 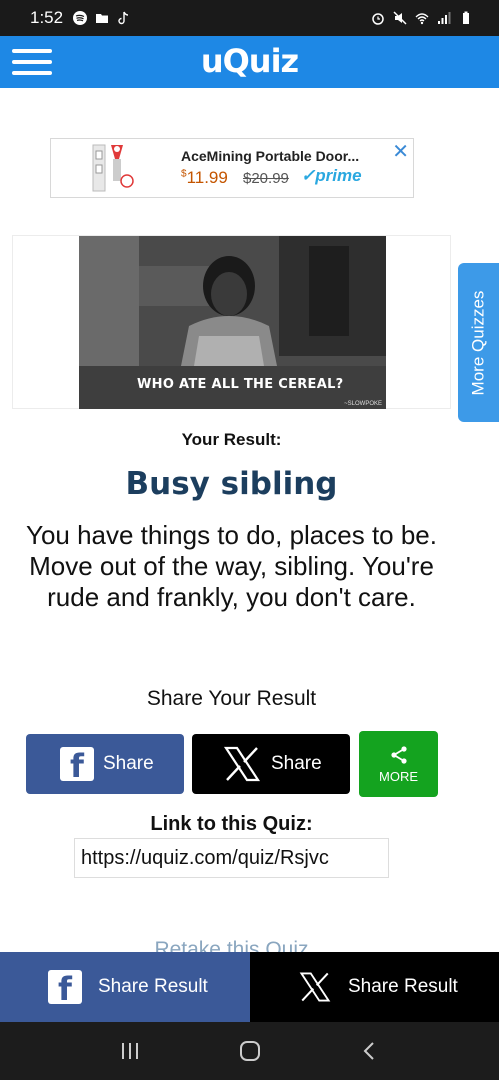 What do you see at coordinates (400, 18) in the screenshot?
I see `mute-icon` at bounding box center [400, 18].